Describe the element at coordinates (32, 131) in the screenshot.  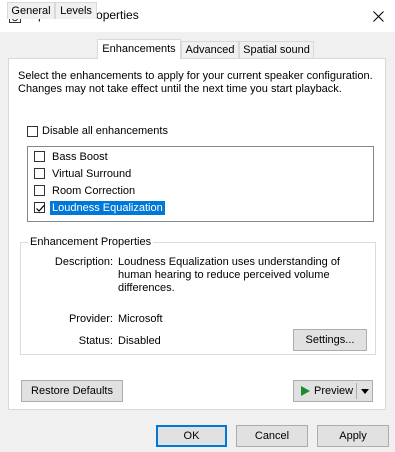
I see `disable-all-checkbox` at that location.